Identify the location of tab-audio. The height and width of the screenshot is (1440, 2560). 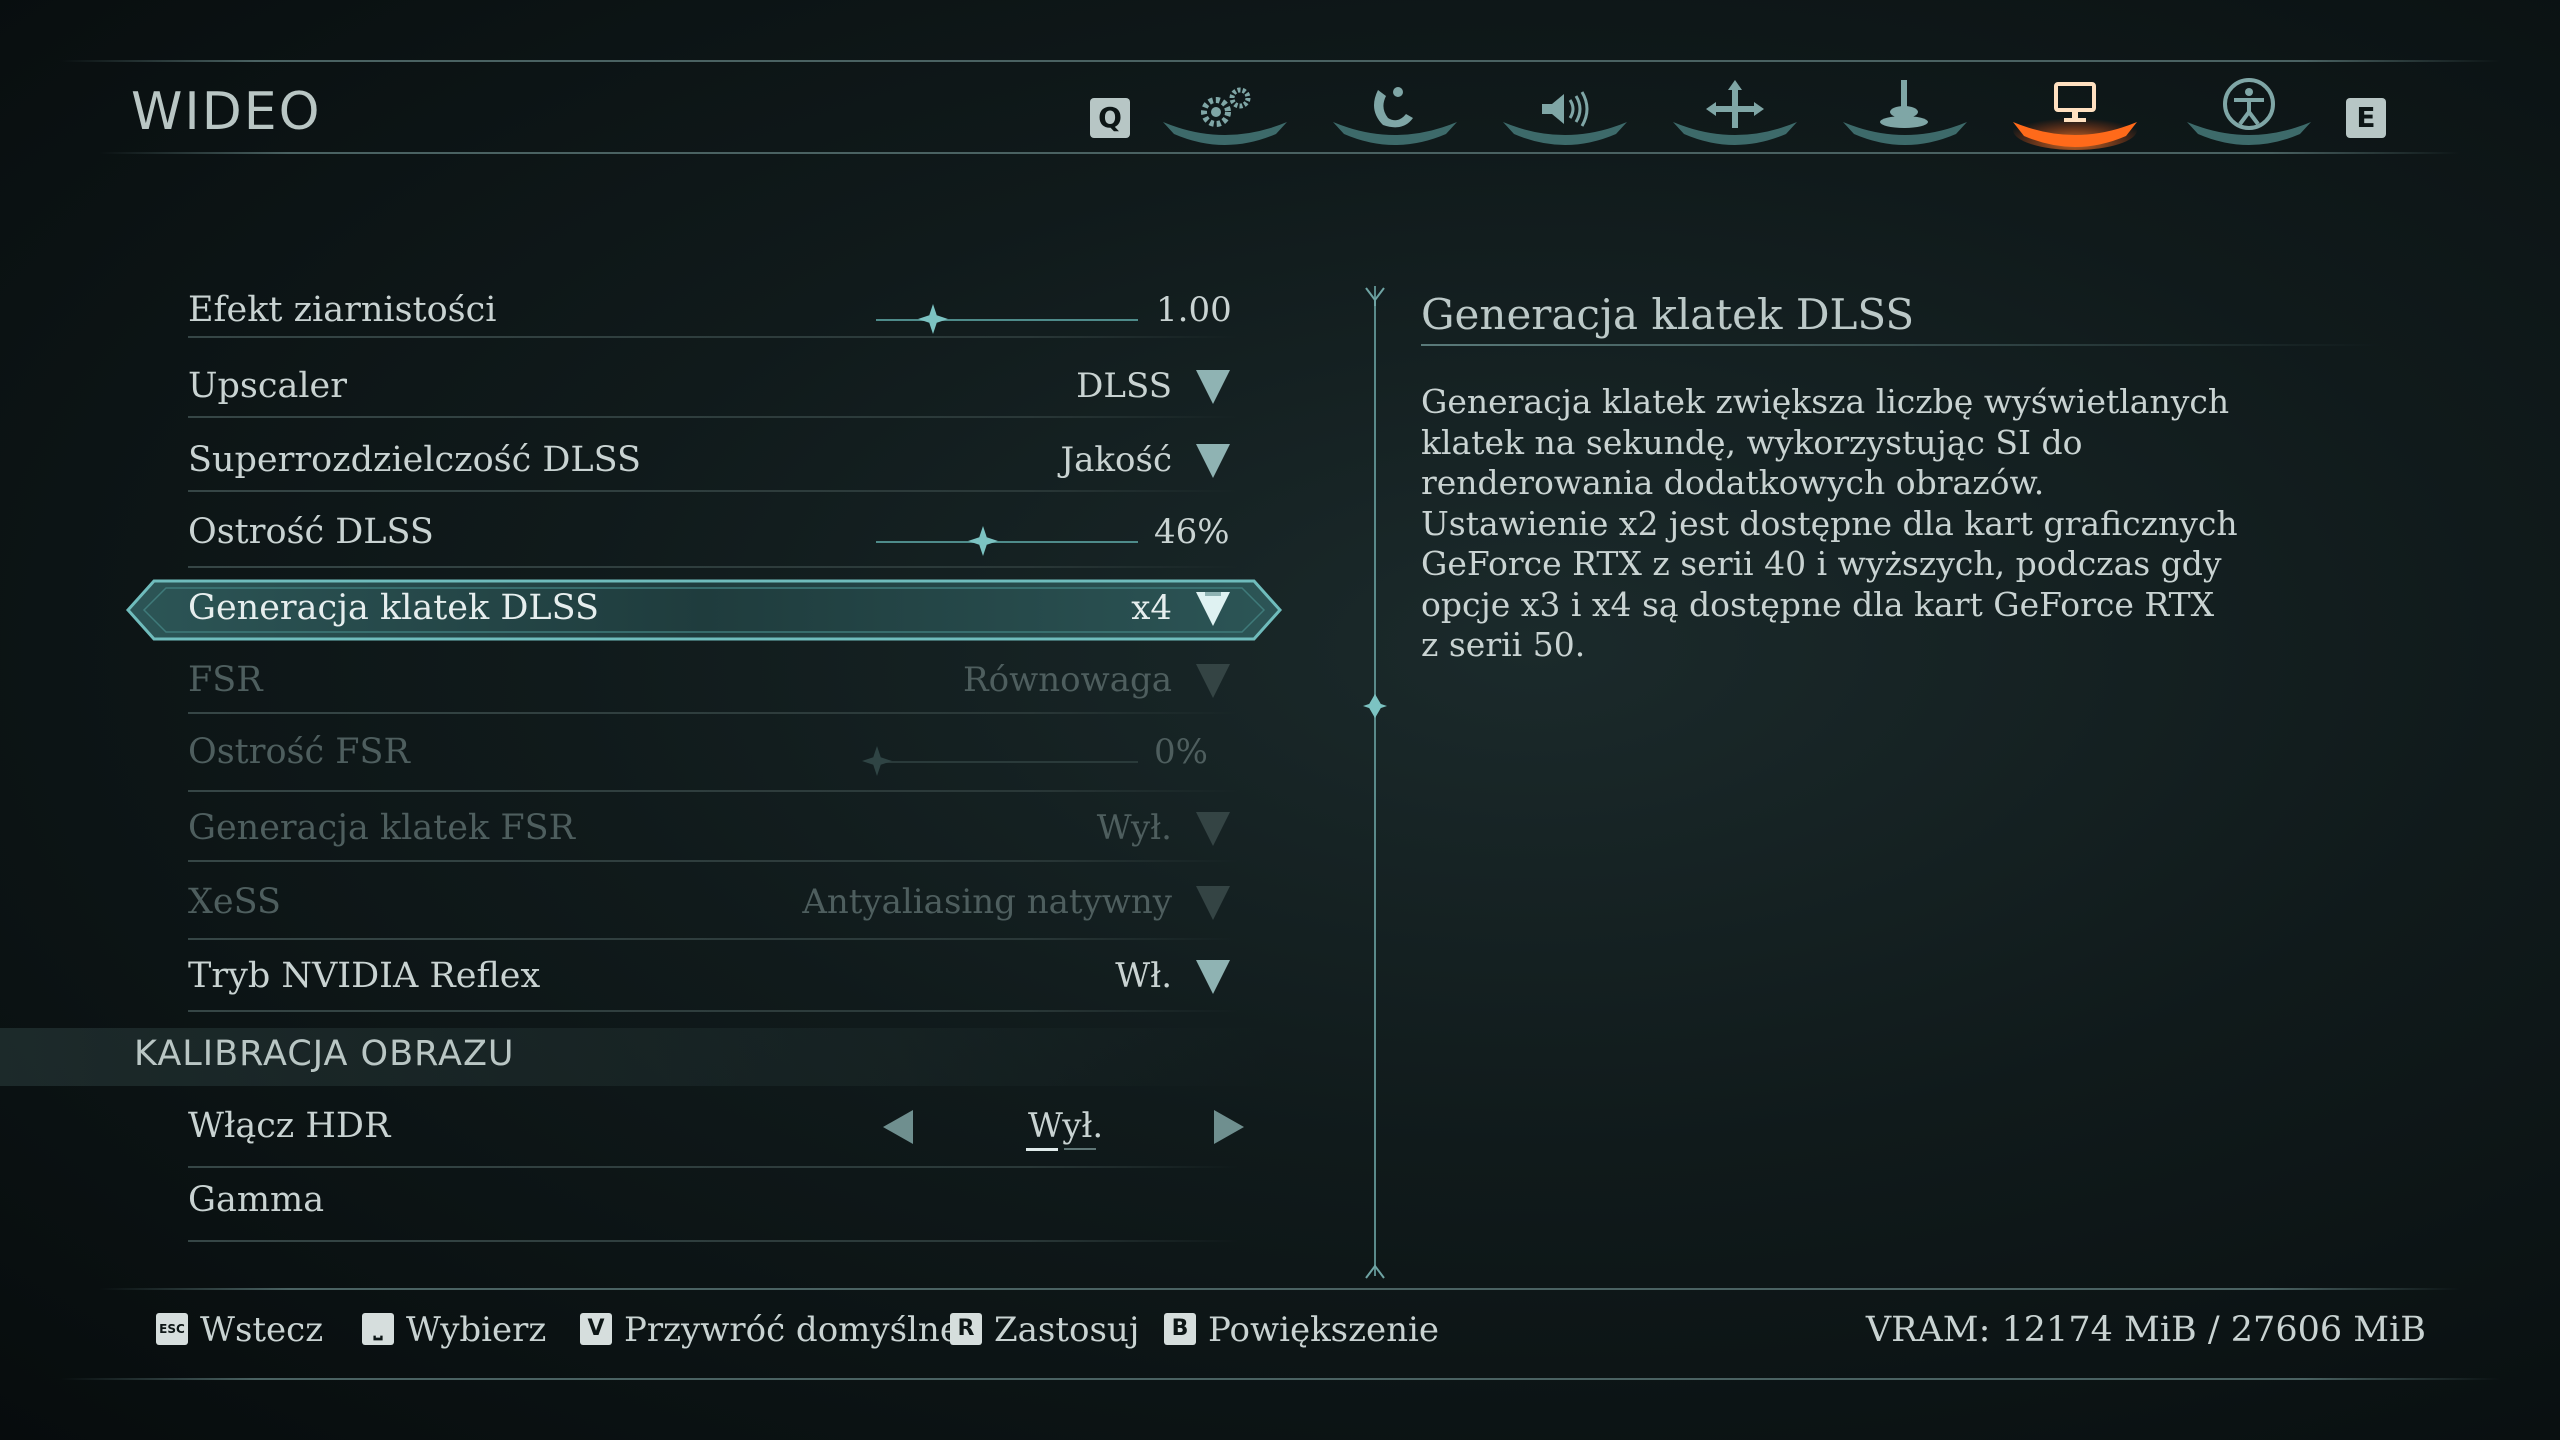
(1565, 110).